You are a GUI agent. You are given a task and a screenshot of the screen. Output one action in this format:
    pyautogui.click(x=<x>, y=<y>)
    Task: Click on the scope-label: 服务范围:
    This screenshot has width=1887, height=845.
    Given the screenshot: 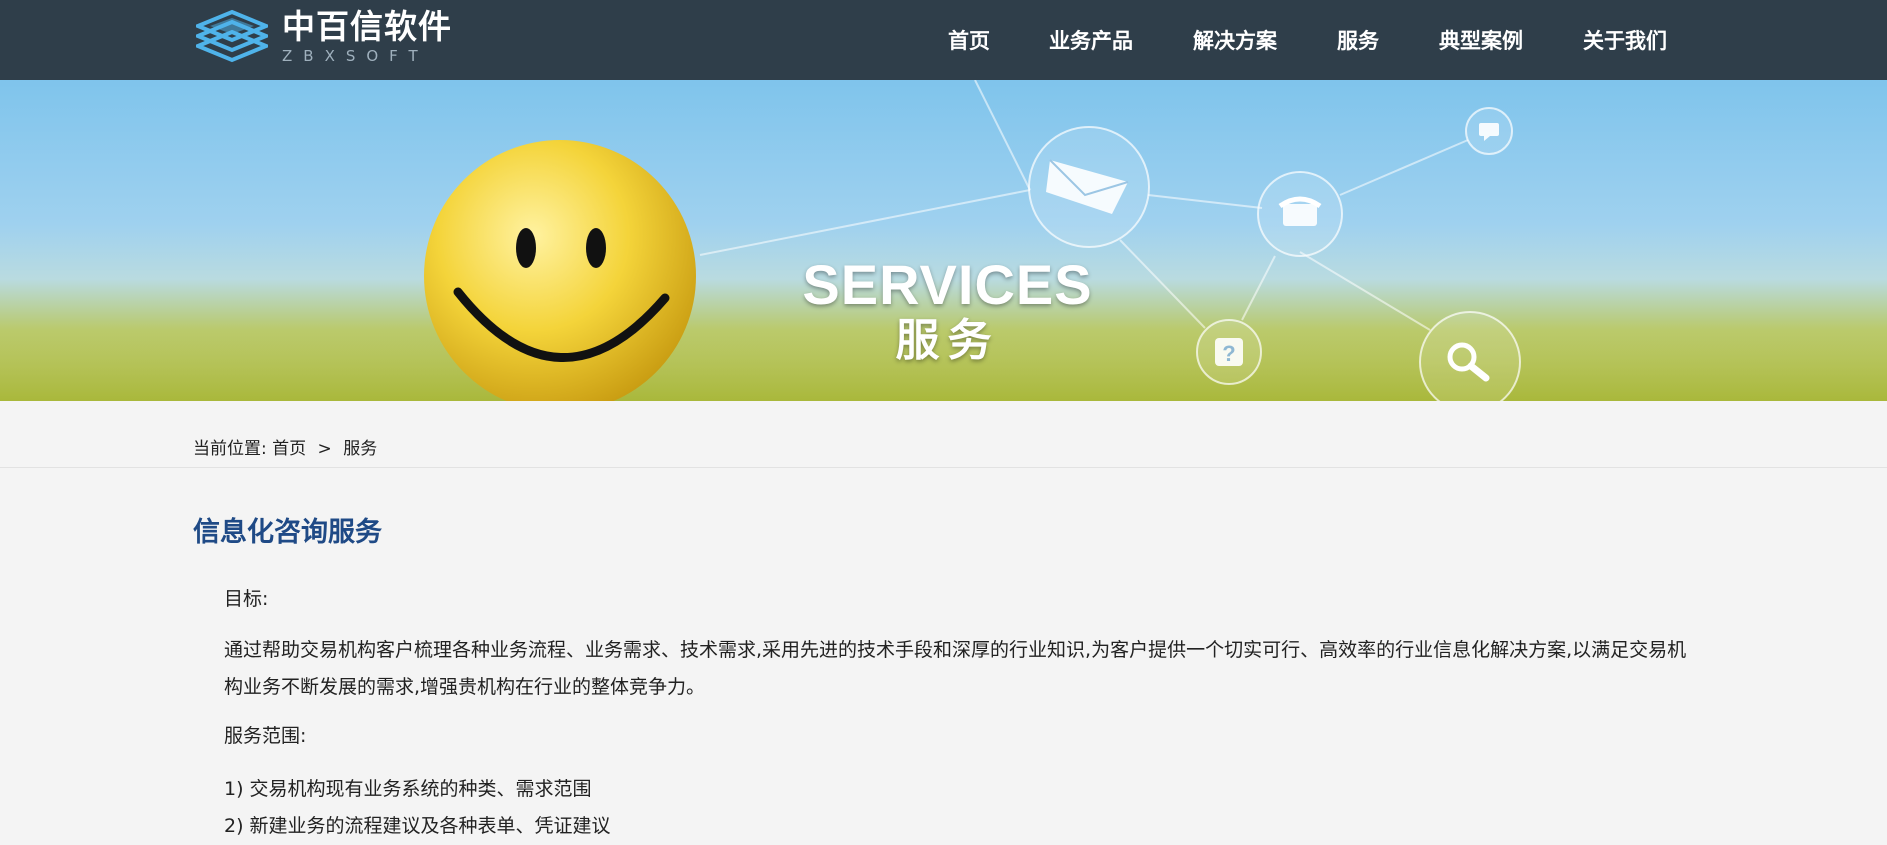 What is the action you would take?
    pyautogui.click(x=265, y=736)
    